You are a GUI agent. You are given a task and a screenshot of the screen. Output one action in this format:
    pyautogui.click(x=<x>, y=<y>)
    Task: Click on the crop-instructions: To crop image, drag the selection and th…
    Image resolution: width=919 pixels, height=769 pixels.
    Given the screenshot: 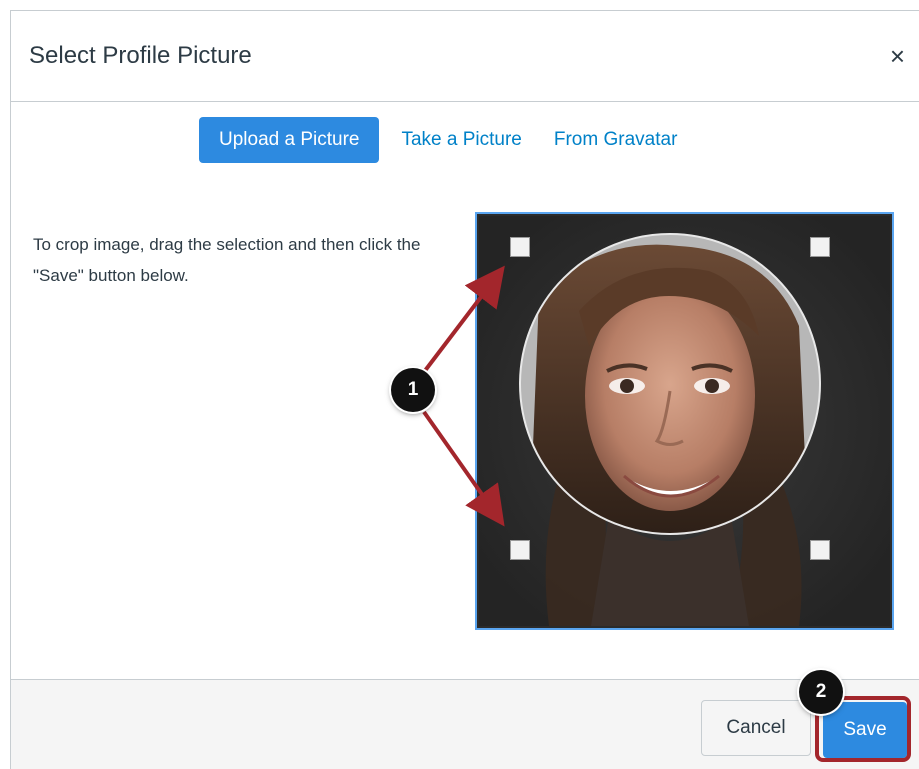 What is the action you would take?
    pyautogui.click(x=227, y=260)
    